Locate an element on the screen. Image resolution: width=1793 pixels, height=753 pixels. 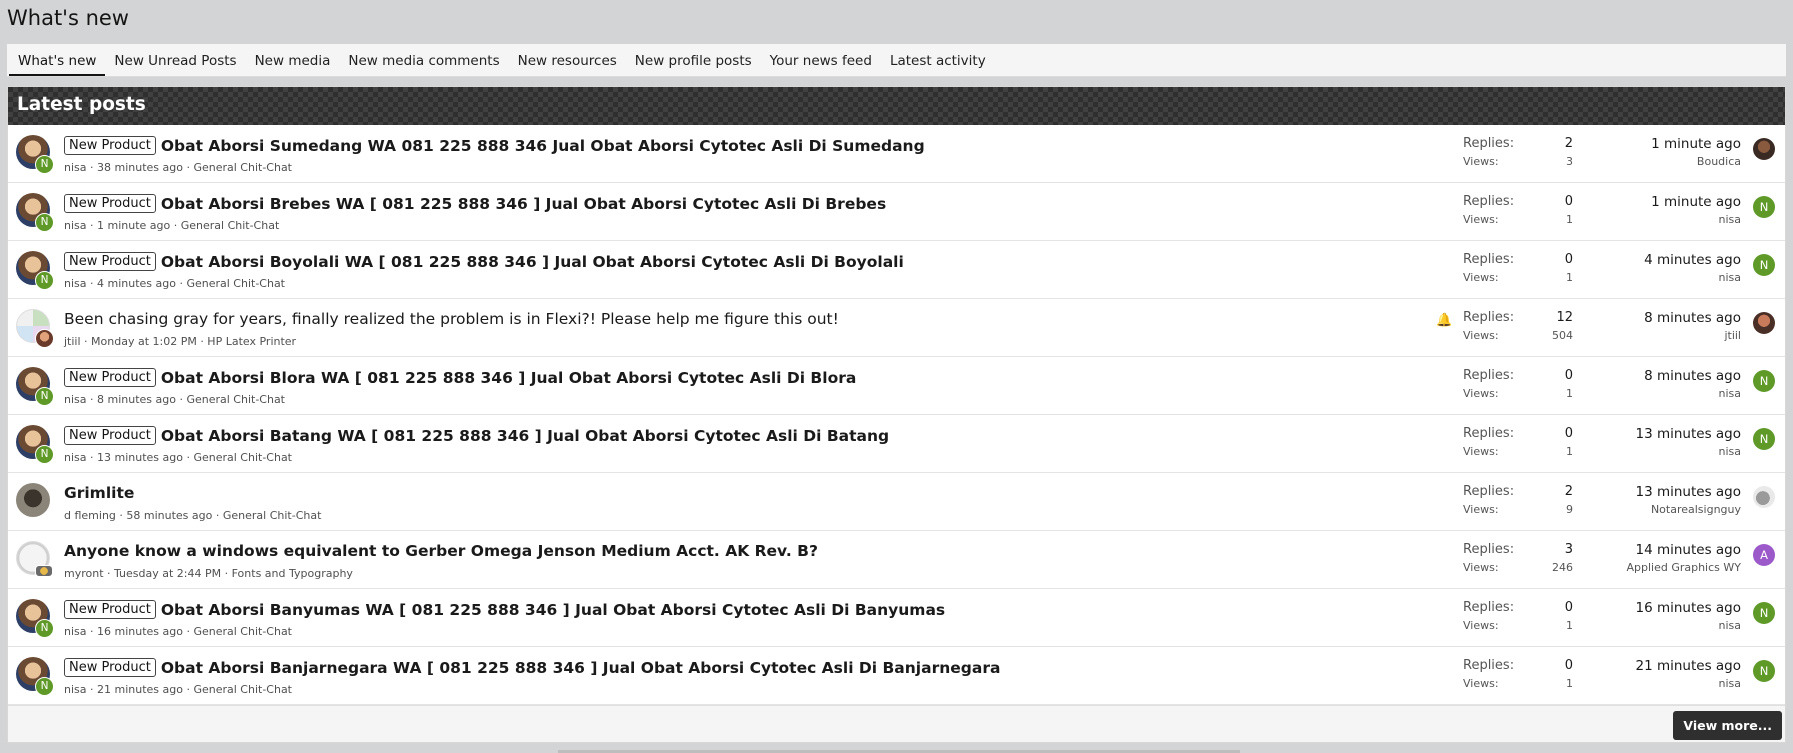
latest-user: Notarealsignguy is located at coordinates (1688, 509).